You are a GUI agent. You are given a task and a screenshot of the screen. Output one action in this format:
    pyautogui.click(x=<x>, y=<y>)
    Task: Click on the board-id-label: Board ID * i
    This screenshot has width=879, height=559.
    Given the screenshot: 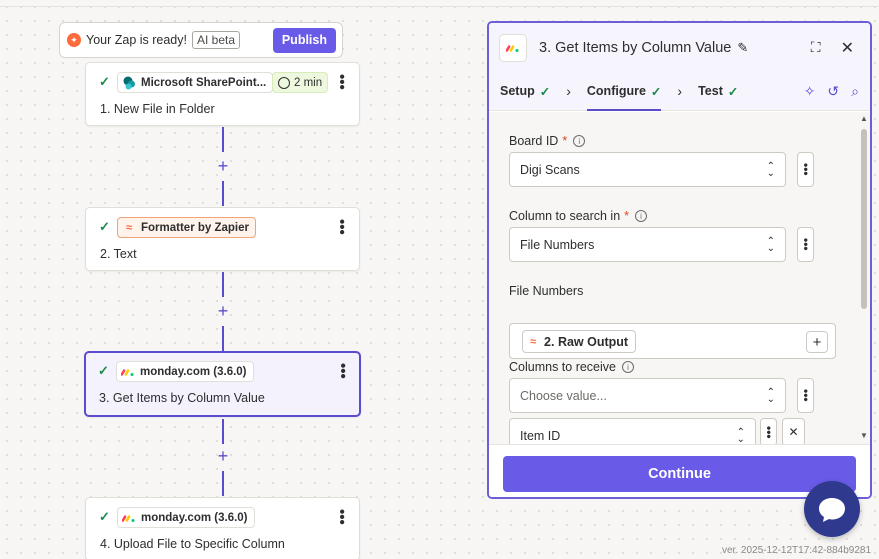 What is the action you would take?
    pyautogui.click(x=547, y=141)
    